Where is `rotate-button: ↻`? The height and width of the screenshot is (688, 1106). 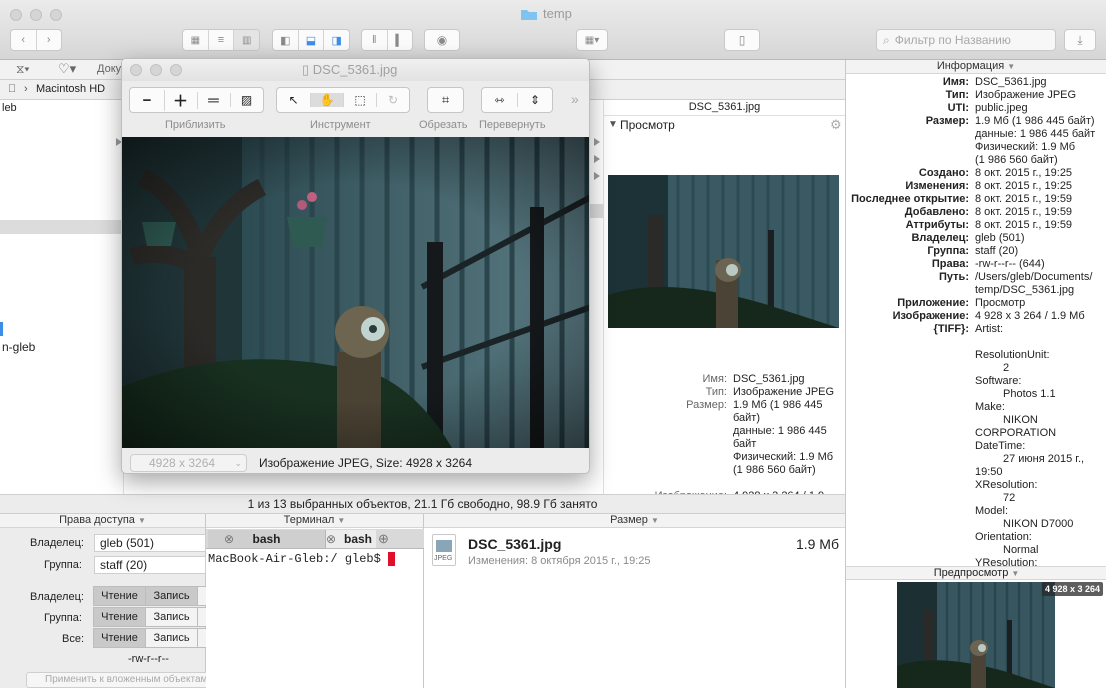
rotate-button: ↻ is located at coordinates (392, 100).